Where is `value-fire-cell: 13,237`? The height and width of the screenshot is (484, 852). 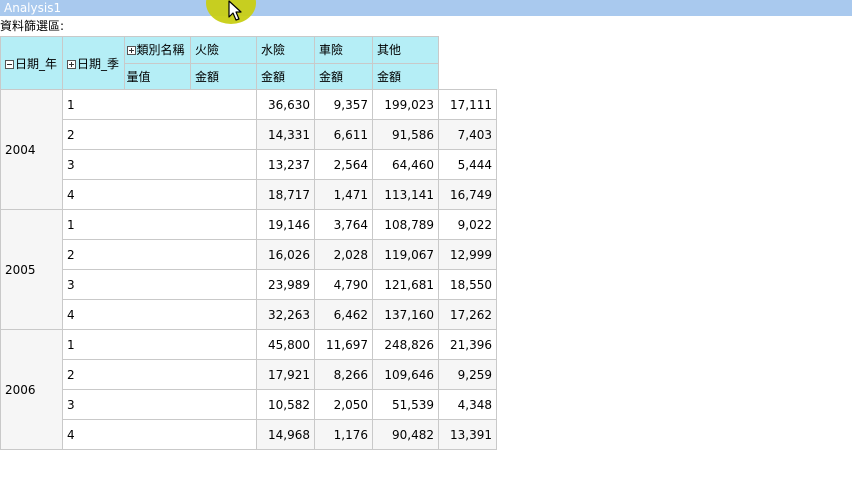
value-fire-cell: 13,237 is located at coordinates (285, 164).